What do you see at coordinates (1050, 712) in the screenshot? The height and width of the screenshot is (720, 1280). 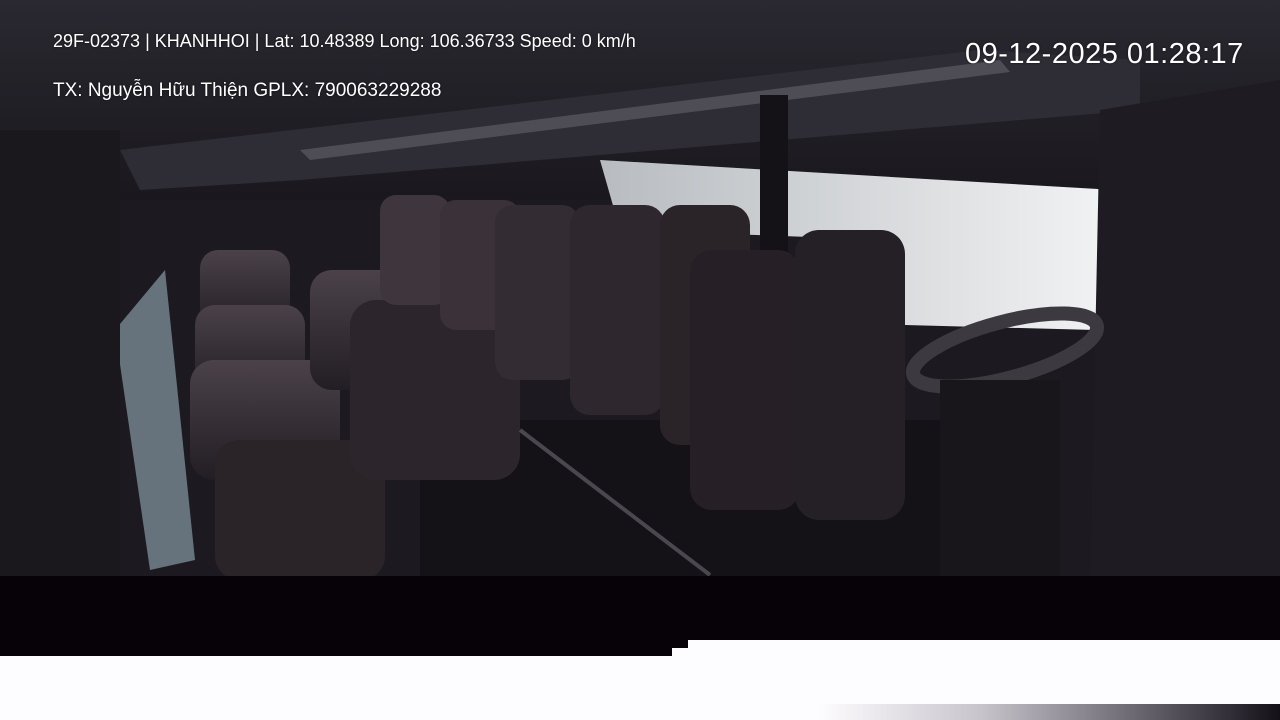 I see `bottom-gradient-strip` at bounding box center [1050, 712].